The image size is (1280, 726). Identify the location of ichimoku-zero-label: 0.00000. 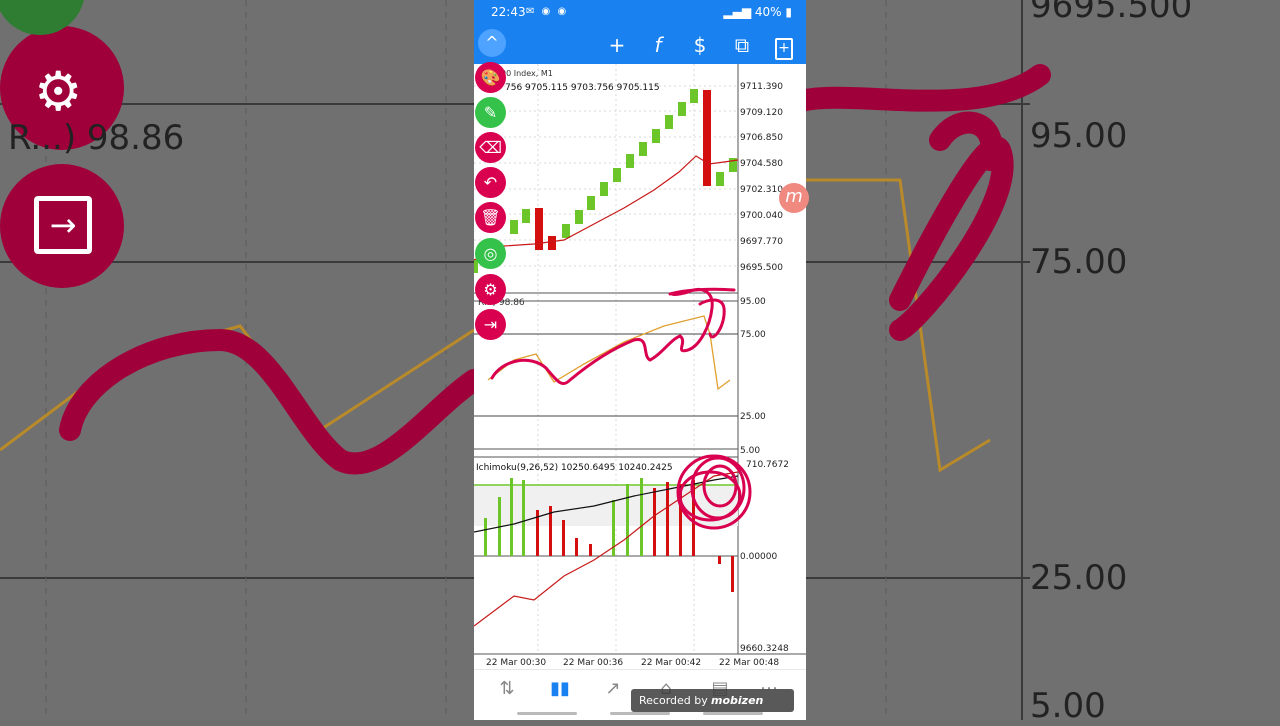
(758, 557).